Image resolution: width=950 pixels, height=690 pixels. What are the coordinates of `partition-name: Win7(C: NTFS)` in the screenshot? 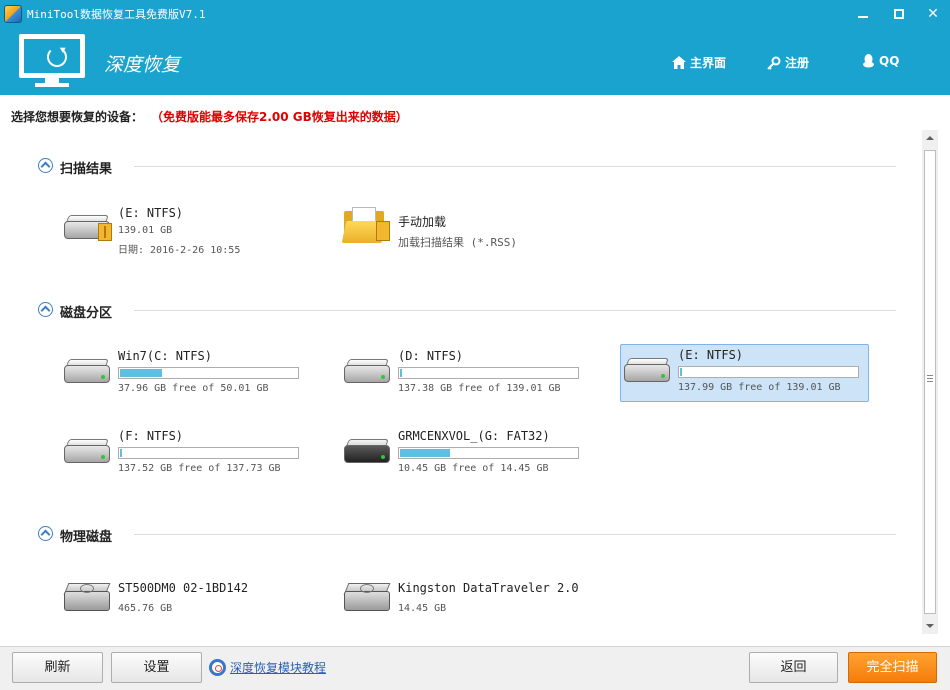 It's located at (165, 356).